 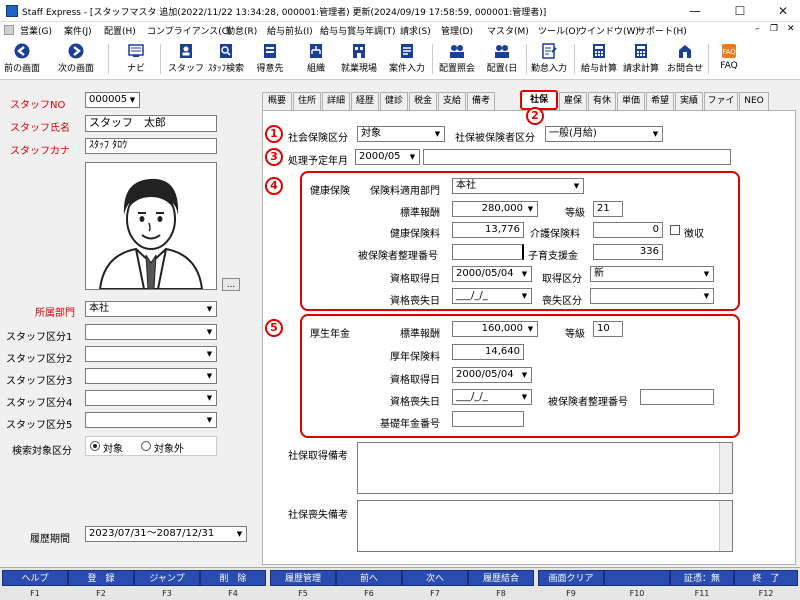 What do you see at coordinates (766, 578) in the screenshot?
I see `f12-exit-button: 終 了` at bounding box center [766, 578].